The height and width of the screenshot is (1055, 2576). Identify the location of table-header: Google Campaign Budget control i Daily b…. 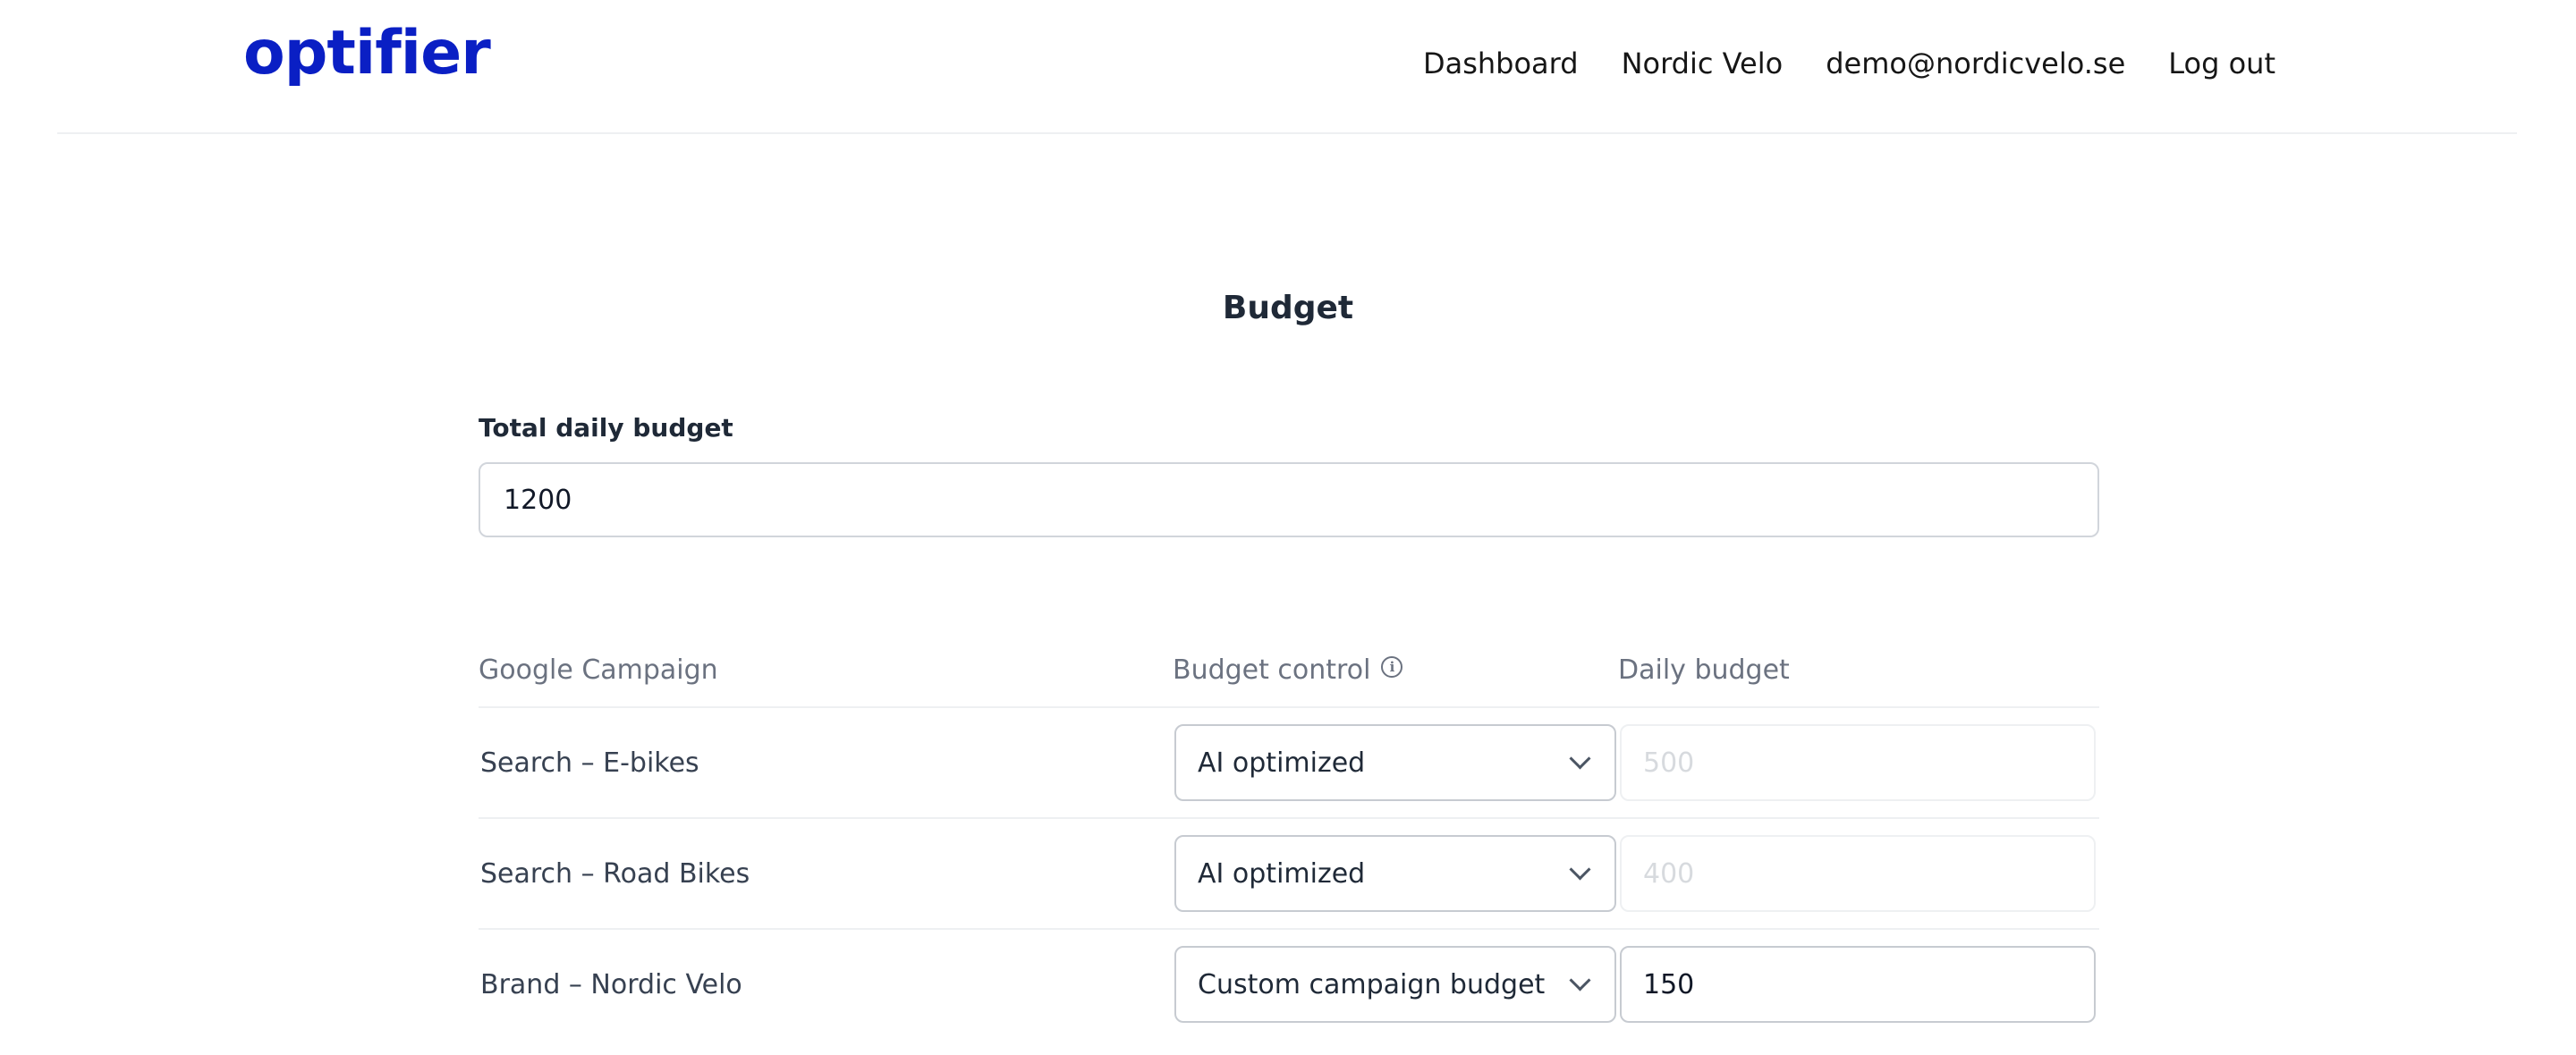
(1289, 663).